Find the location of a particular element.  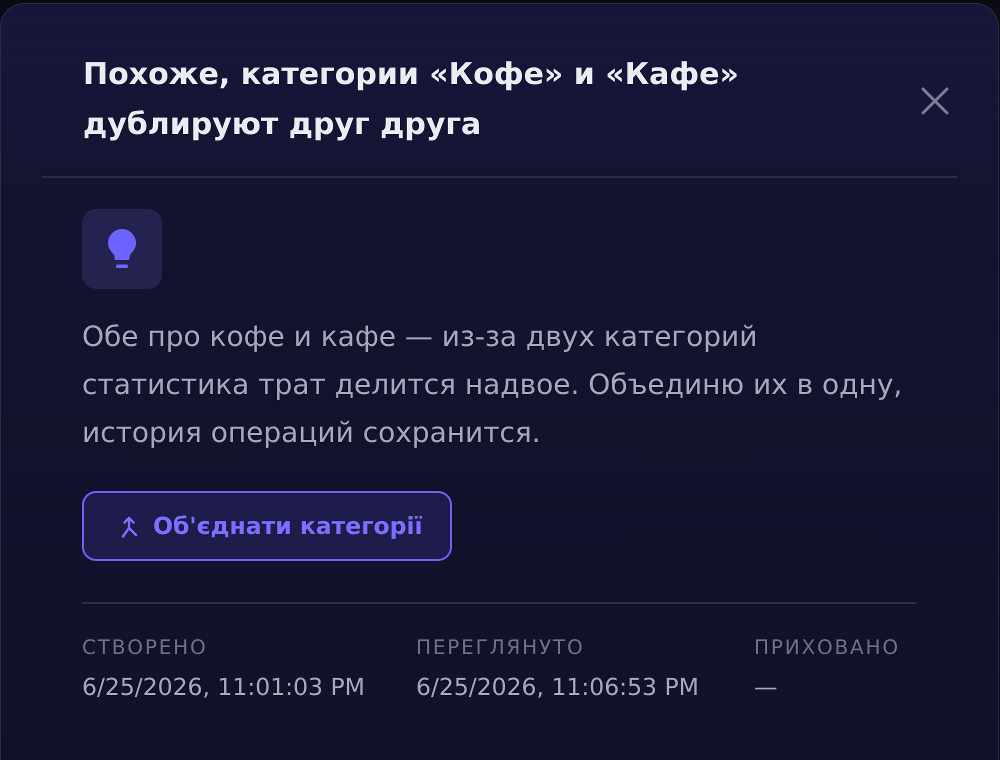

meta-value: — is located at coordinates (766, 687).